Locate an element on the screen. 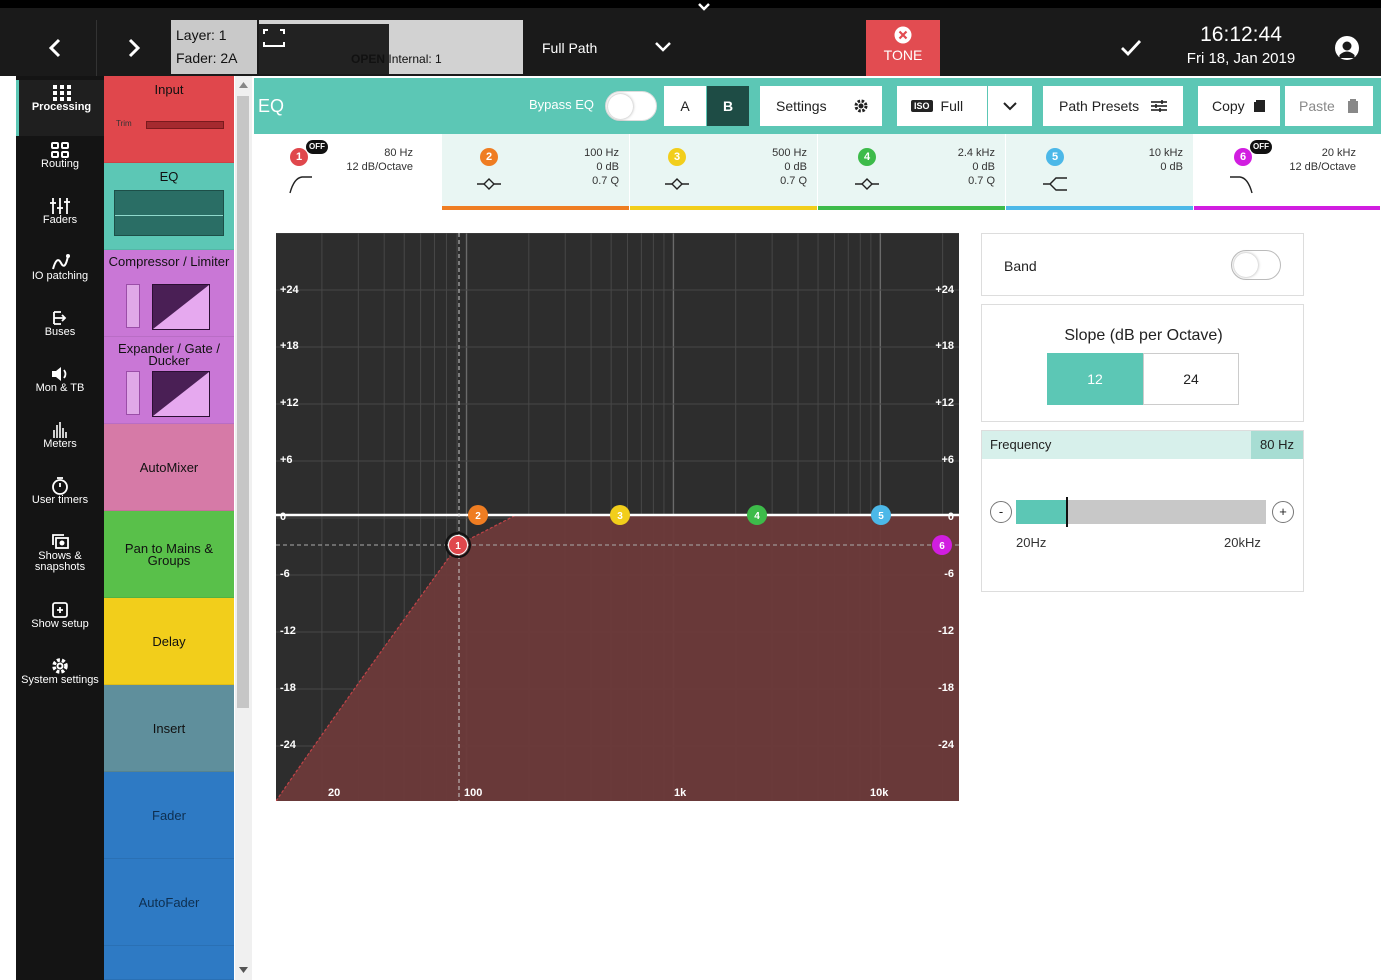  band-tab-3: 3 500 Hz 0 dB 0.7 Q is located at coordinates (724, 172).